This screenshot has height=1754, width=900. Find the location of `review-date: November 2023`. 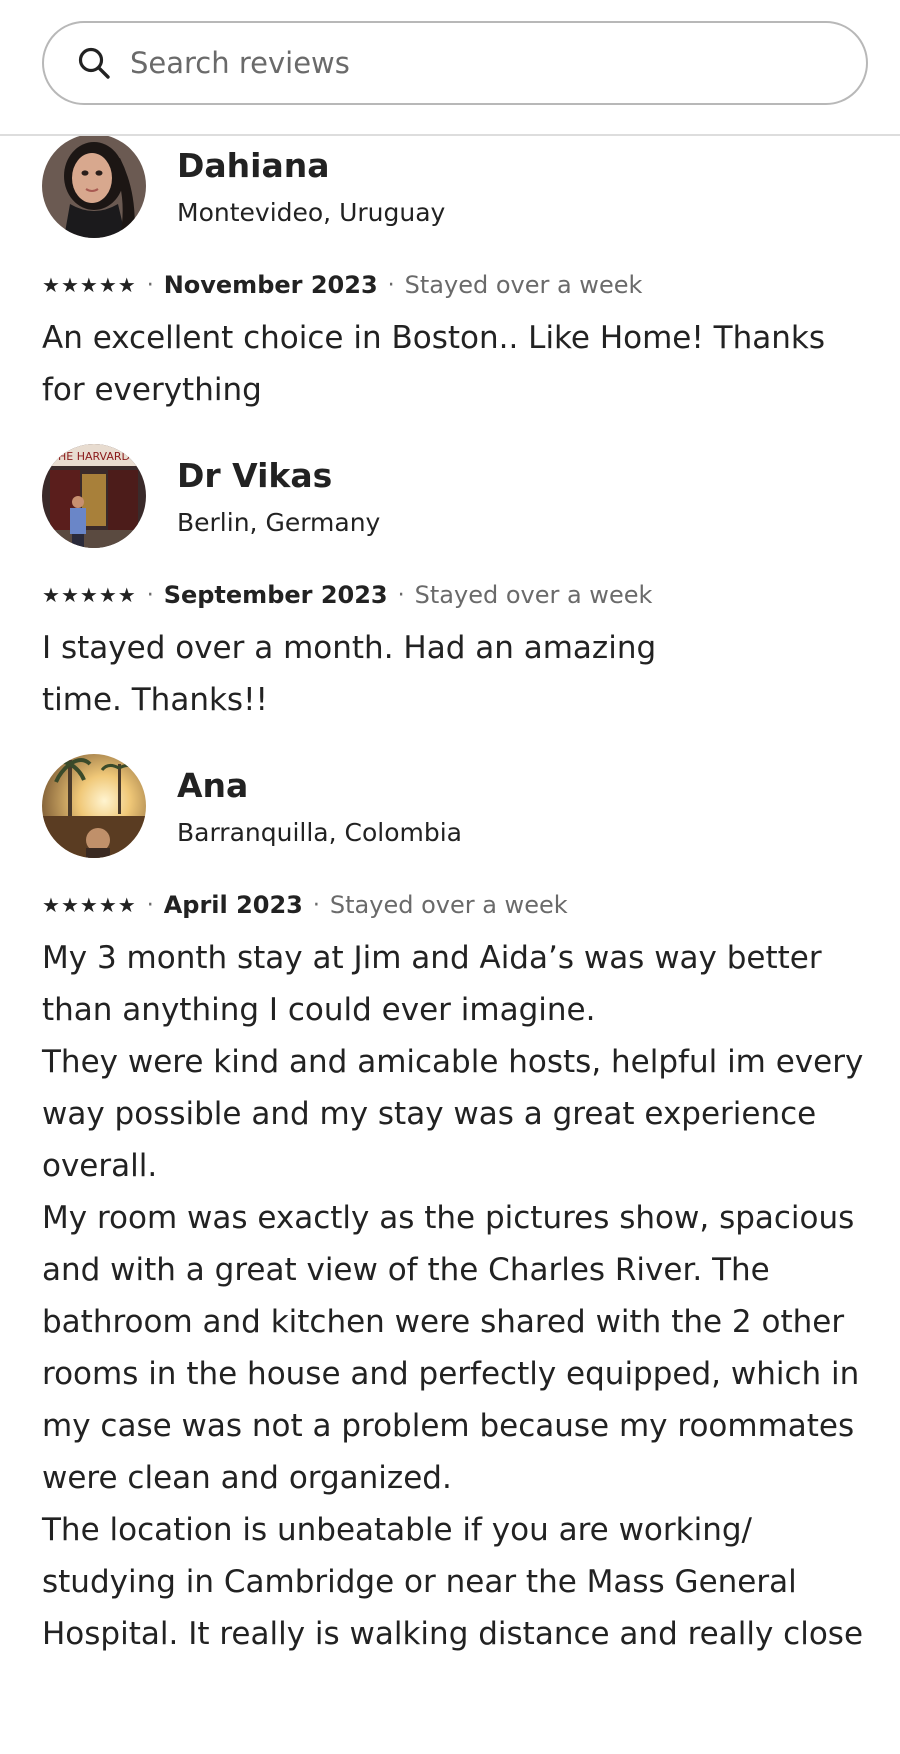

review-date: November 2023 is located at coordinates (270, 285).